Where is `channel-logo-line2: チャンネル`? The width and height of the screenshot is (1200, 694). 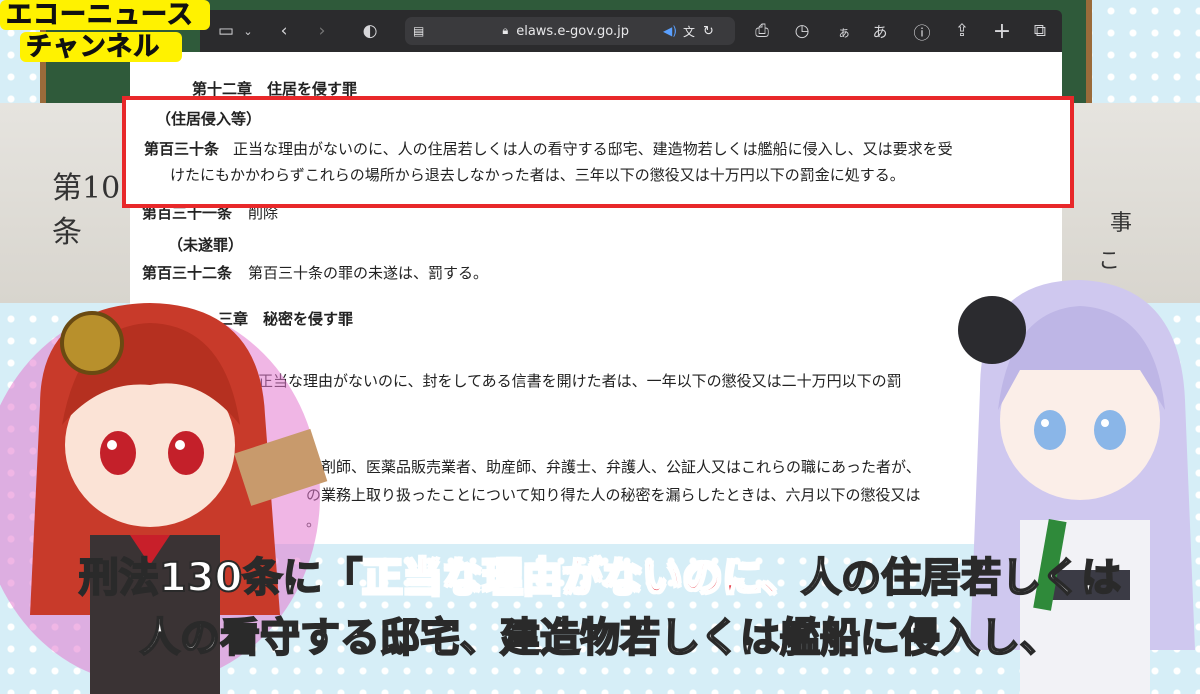 channel-logo-line2: チャンネル is located at coordinates (101, 47).